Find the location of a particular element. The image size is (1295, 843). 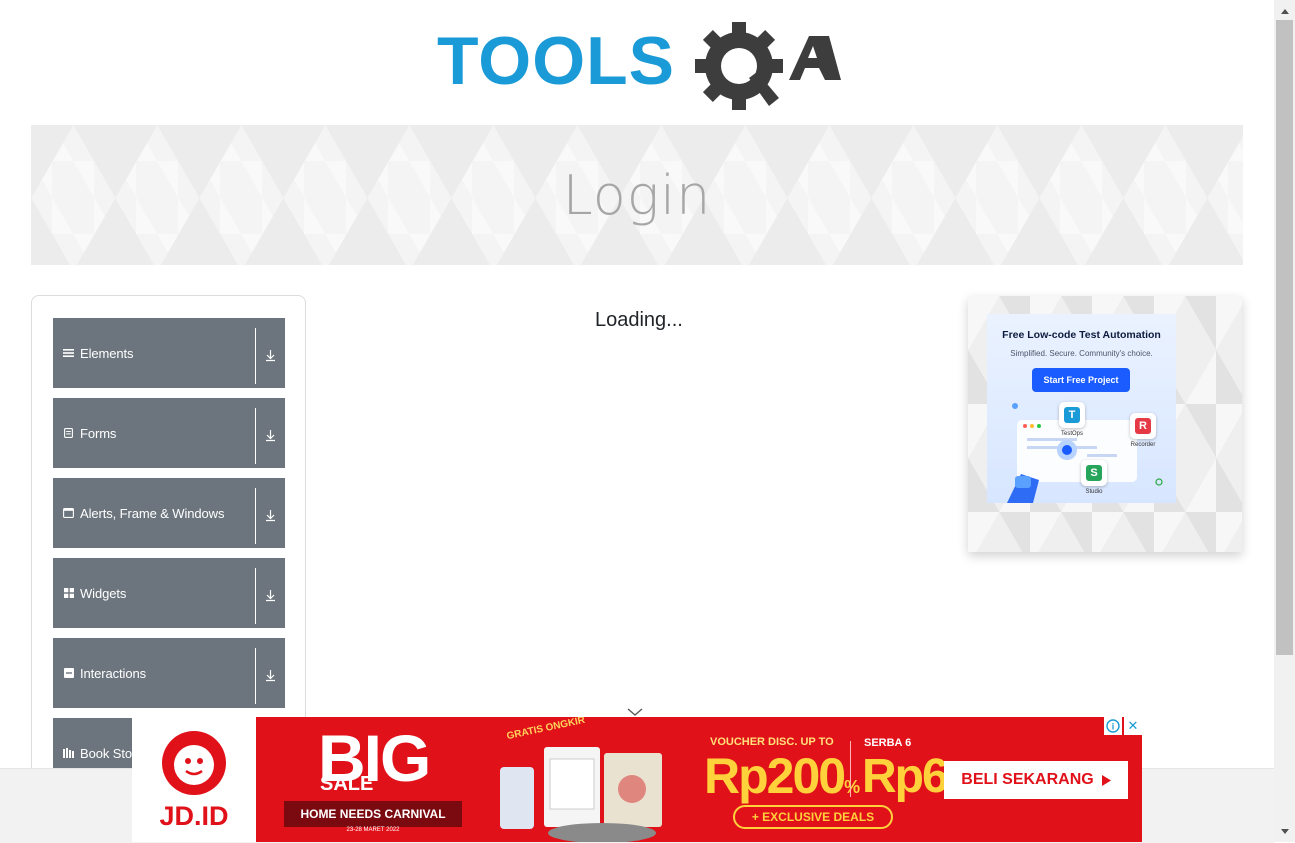

ad-close-icon: ✕ is located at coordinates (1133, 726).